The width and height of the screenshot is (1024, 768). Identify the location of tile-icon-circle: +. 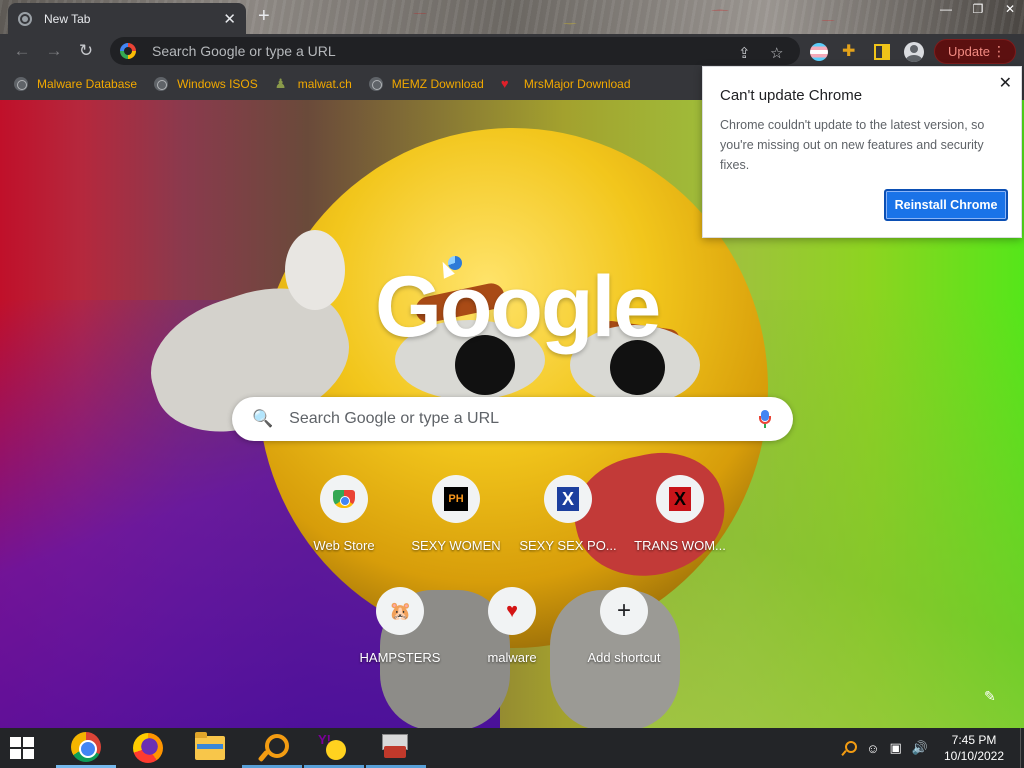
(624, 611).